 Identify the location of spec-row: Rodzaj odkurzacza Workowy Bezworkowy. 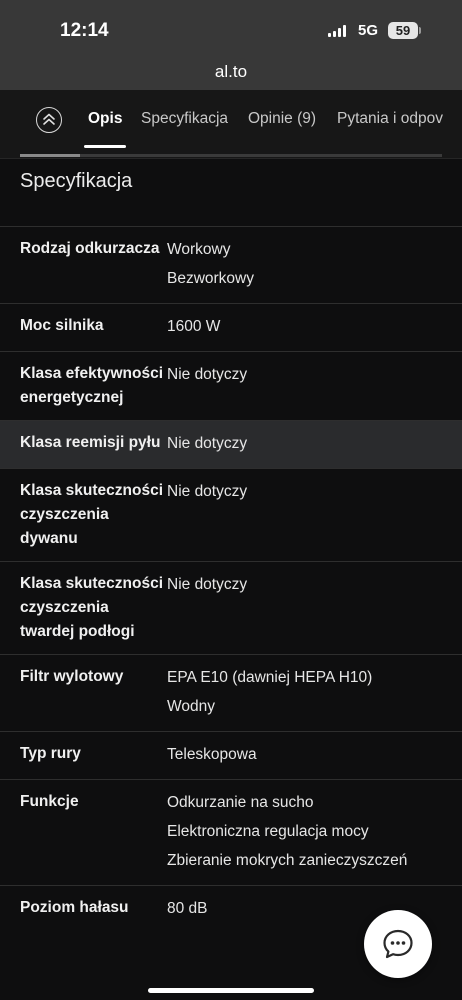
(231, 264).